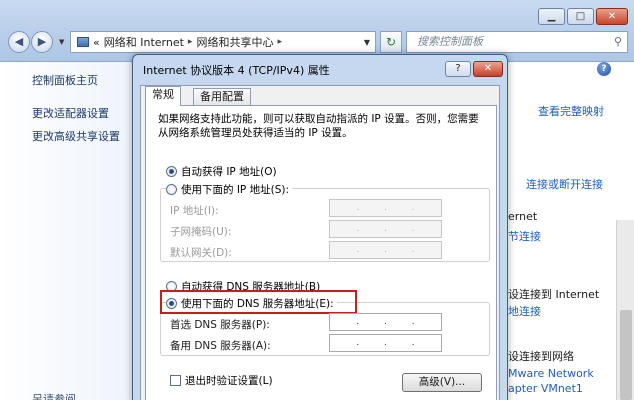 Image resolution: width=634 pixels, height=400 pixels. Describe the element at coordinates (545, 388) in the screenshot. I see `vmware-adapter-link-line2: apter VMnet1` at that location.